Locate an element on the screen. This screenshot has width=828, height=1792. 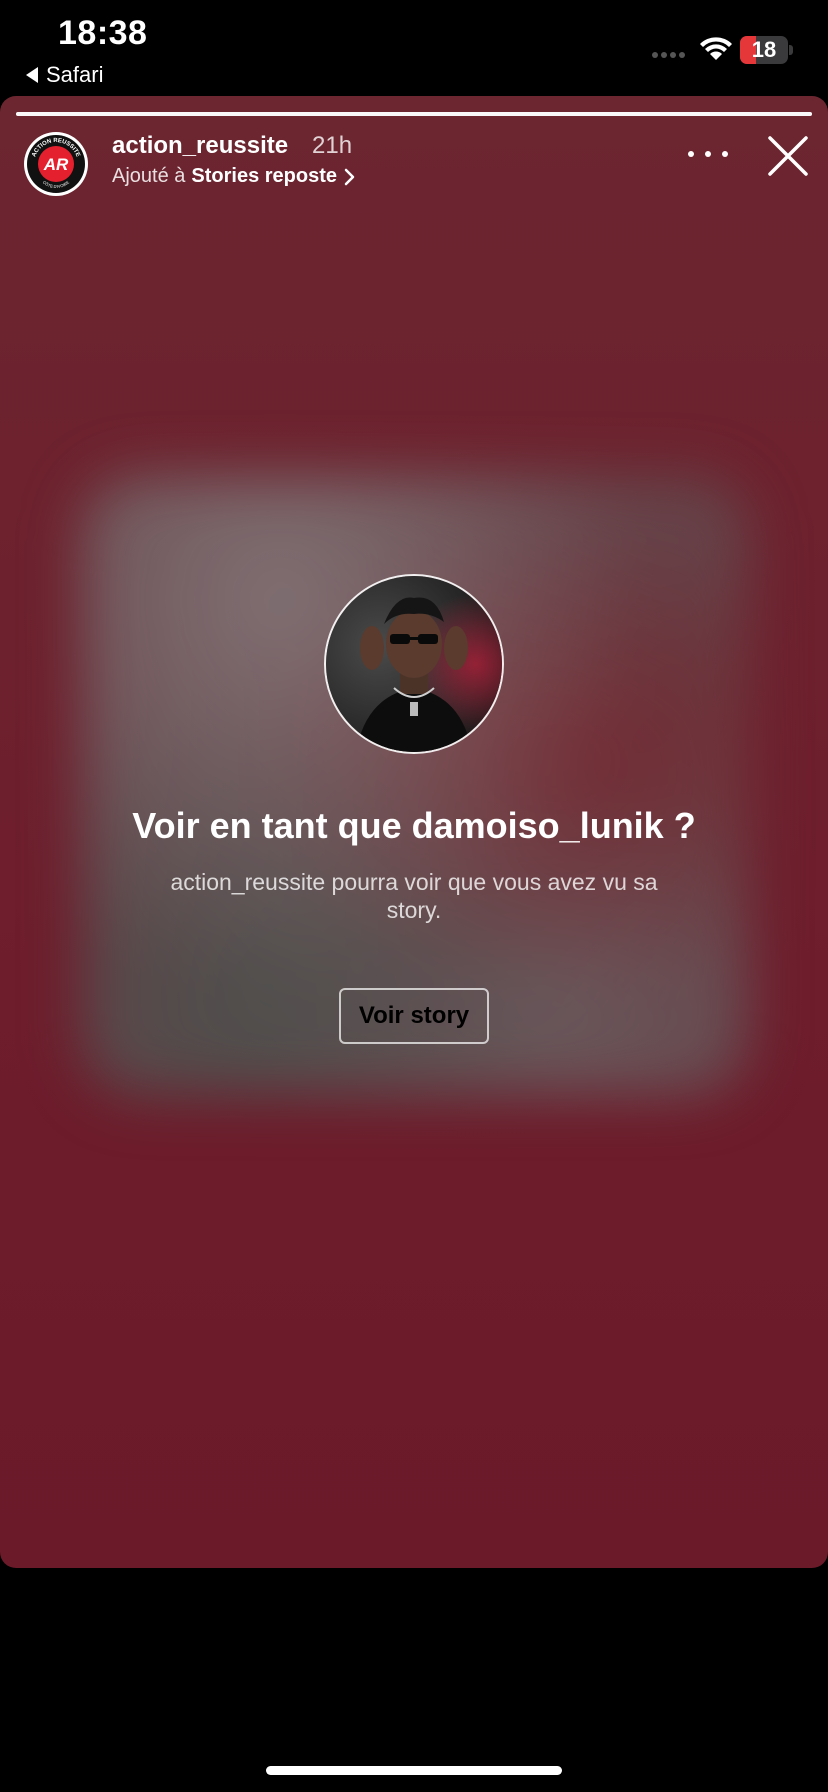
story-progress-fill is located at coordinates (414, 114).